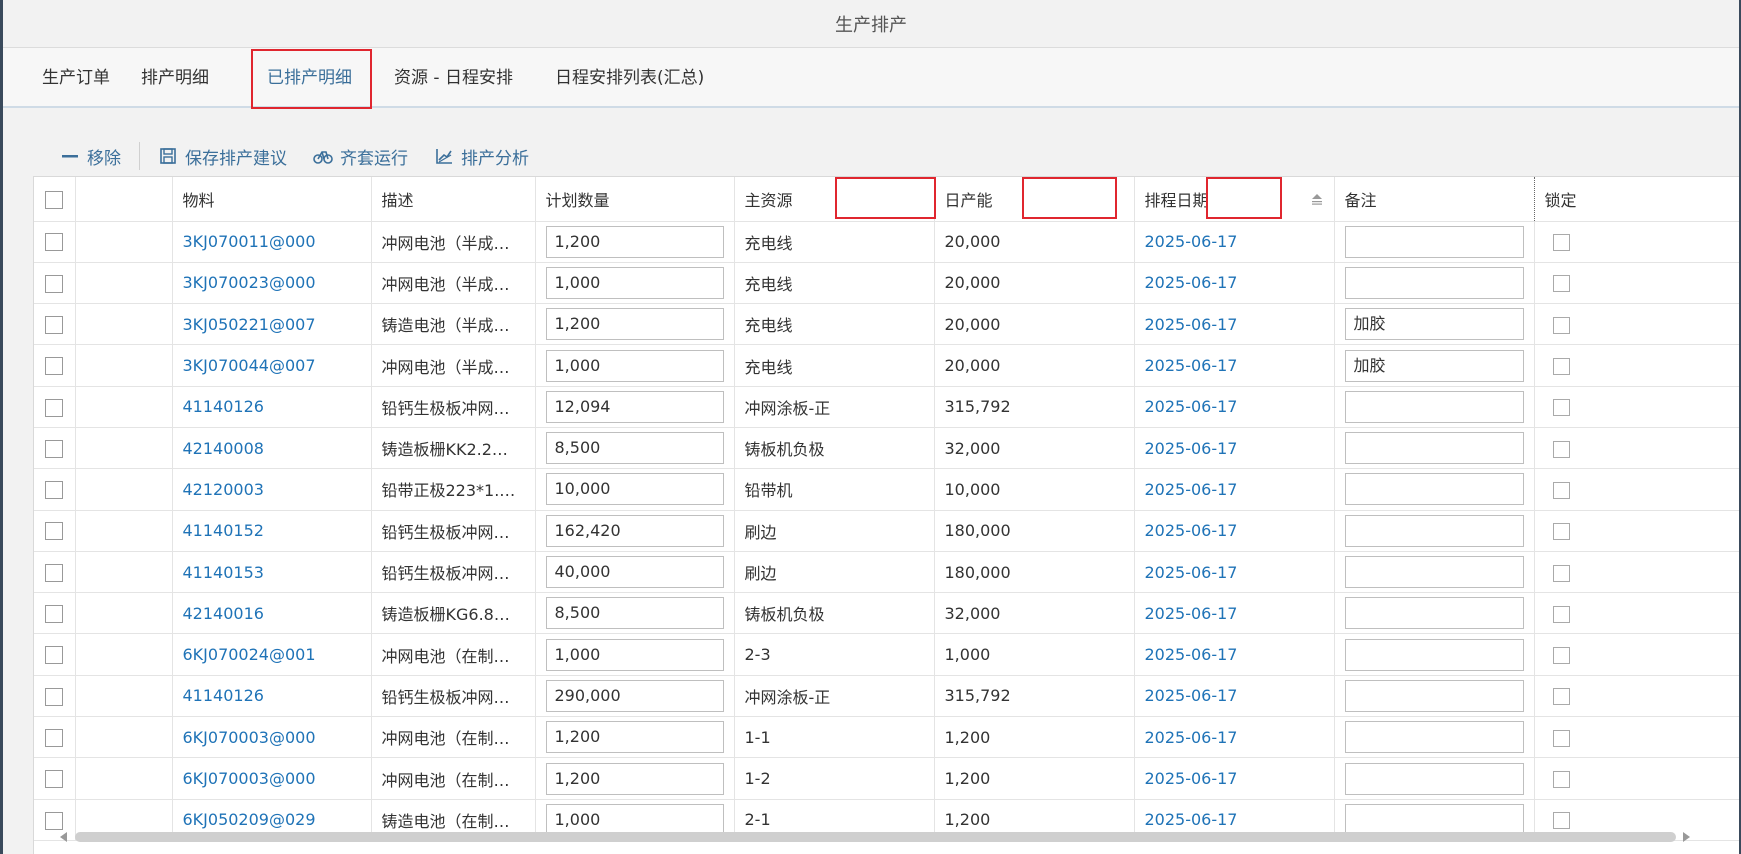 The height and width of the screenshot is (854, 1741). I want to click on scroll-left-arrow-icon, so click(63, 837).